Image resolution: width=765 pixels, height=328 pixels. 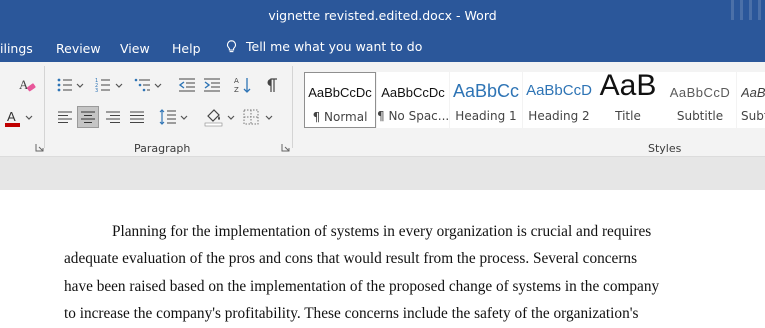 I want to click on justify-icon, so click(x=137, y=117).